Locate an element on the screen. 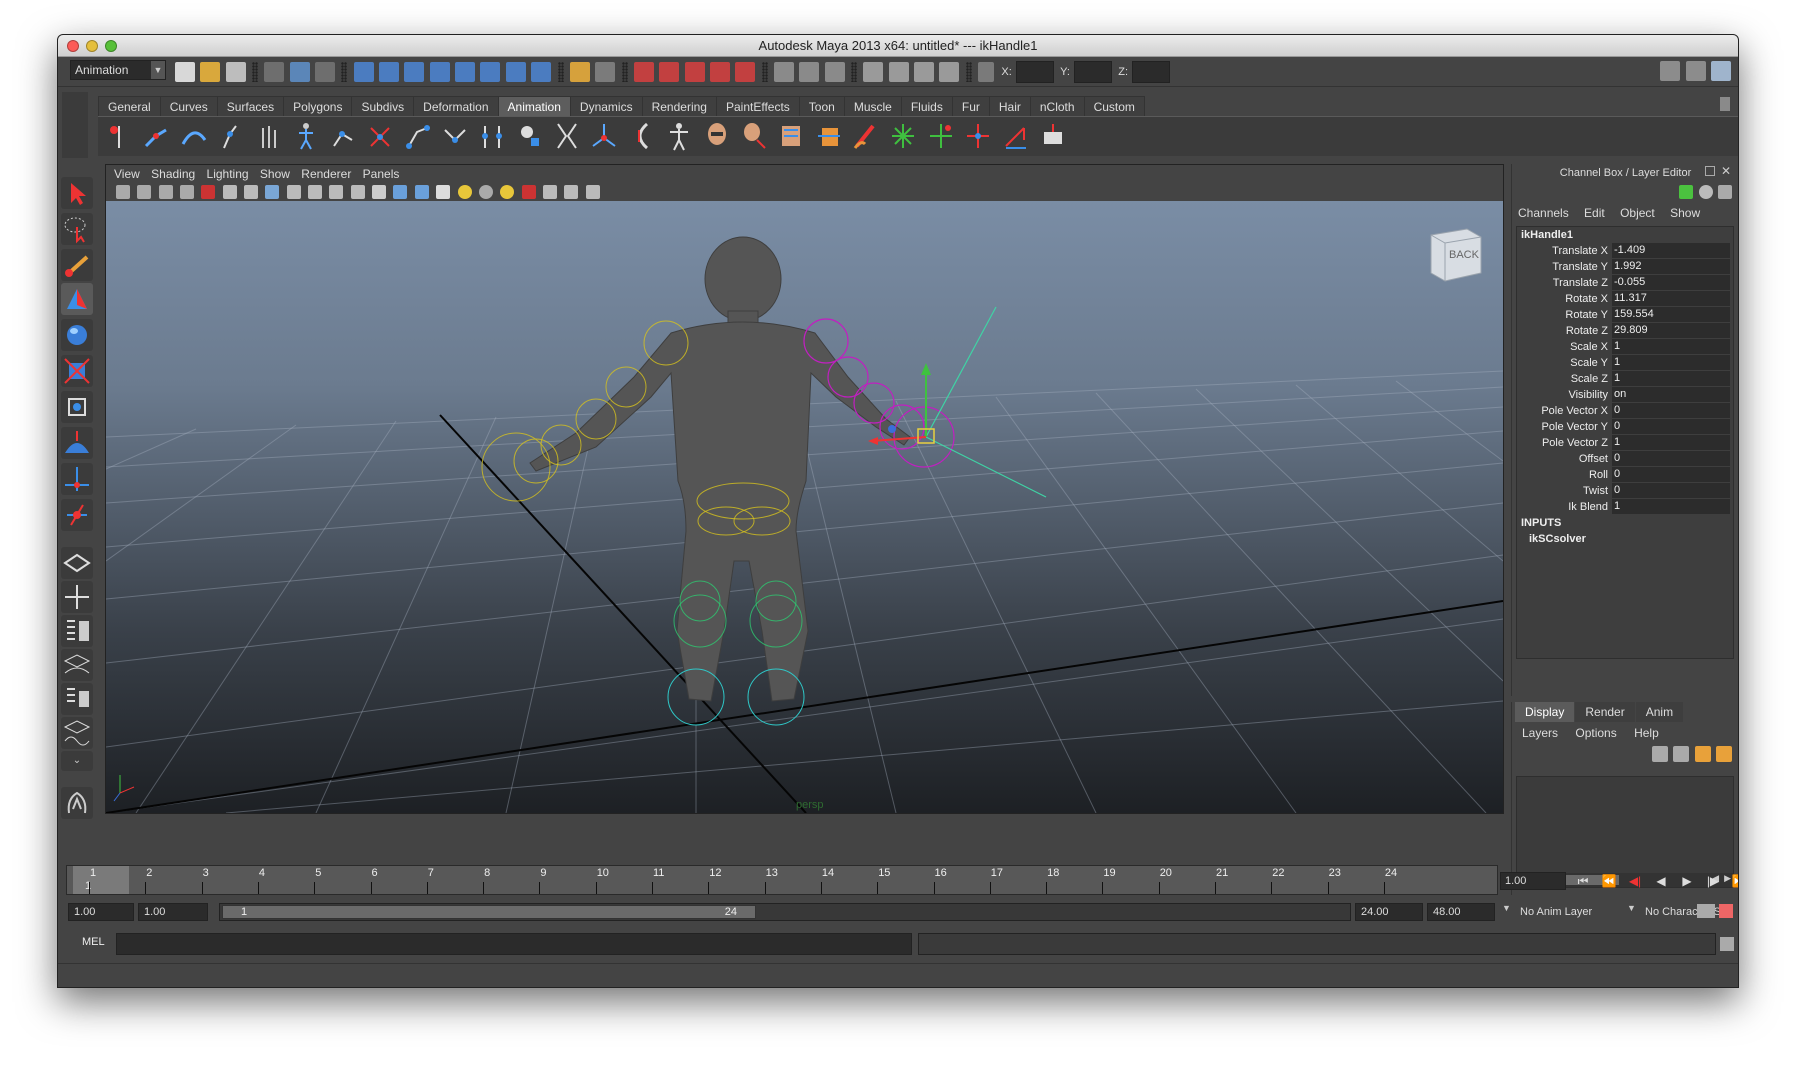 This screenshot has width=1794, height=1067. insert-joint-icon is located at coordinates (380, 136).